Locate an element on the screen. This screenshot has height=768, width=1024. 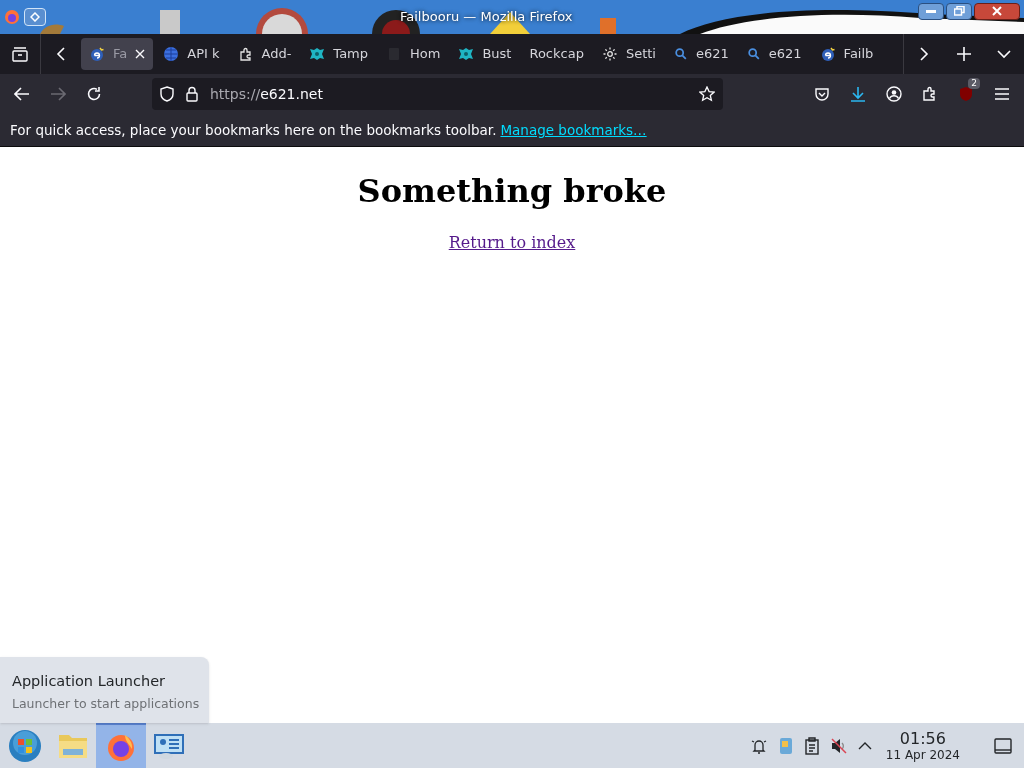
tab-title: API k is located at coordinates (203, 54).